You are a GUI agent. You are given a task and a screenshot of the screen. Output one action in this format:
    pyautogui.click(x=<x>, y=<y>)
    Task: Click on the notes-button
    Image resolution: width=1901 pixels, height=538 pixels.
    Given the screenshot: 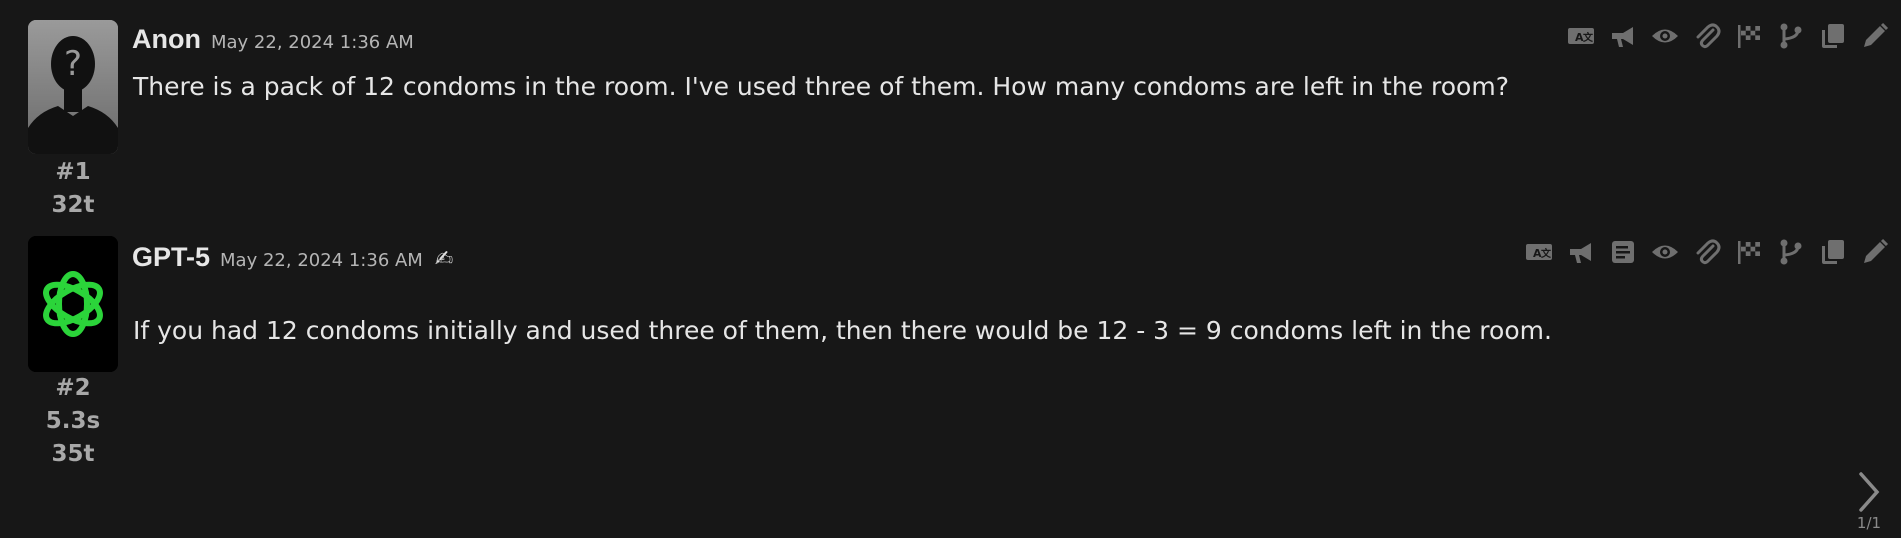 What is the action you would take?
    pyautogui.click(x=1623, y=252)
    